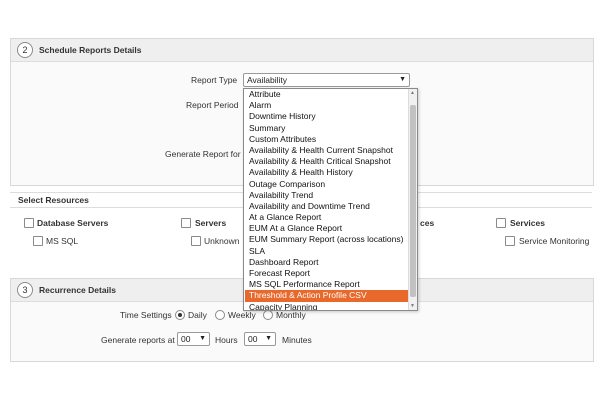 Image resolution: width=600 pixels, height=400 pixels. Describe the element at coordinates (90, 50) in the screenshot. I see `schedule-reports-title: Schedule Reports Details` at that location.